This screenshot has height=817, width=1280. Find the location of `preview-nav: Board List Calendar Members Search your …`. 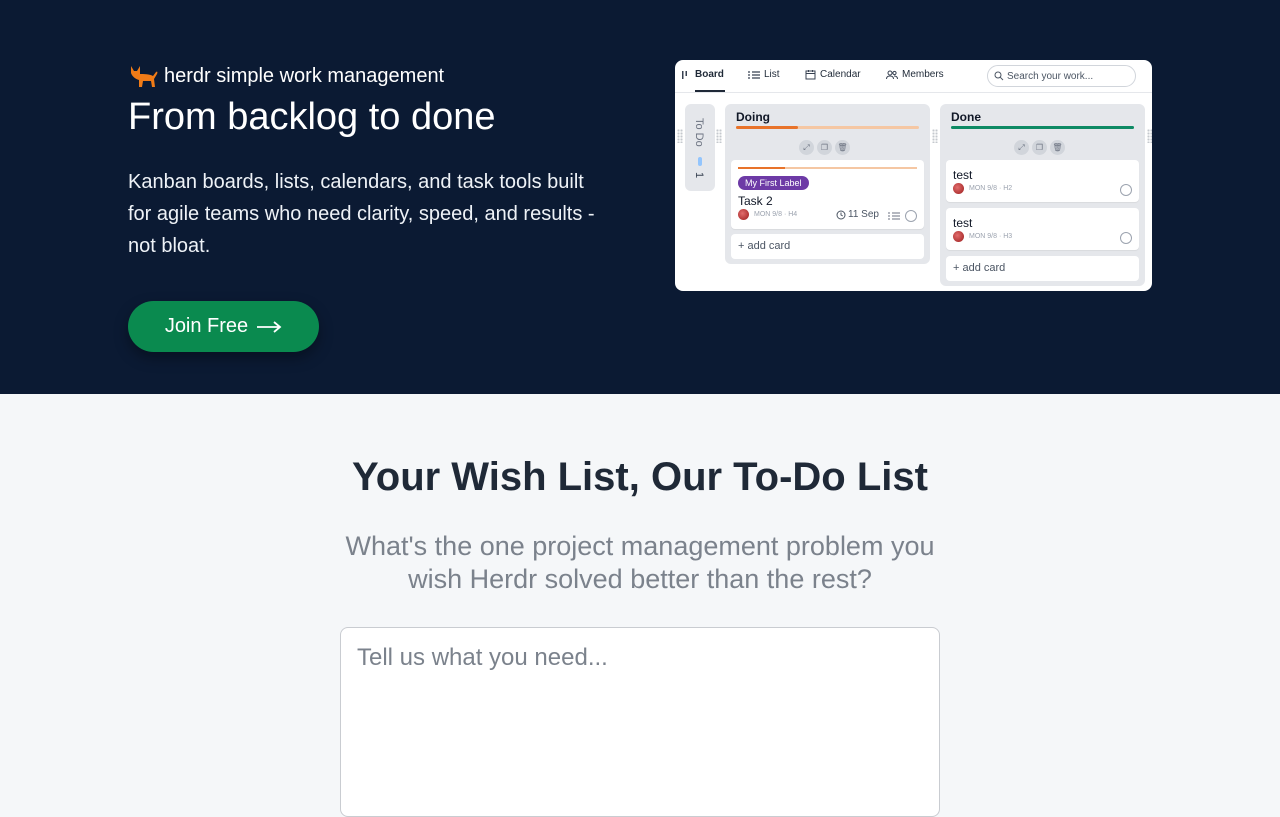

preview-nav: Board List Calendar Members Search your … is located at coordinates (913, 76).